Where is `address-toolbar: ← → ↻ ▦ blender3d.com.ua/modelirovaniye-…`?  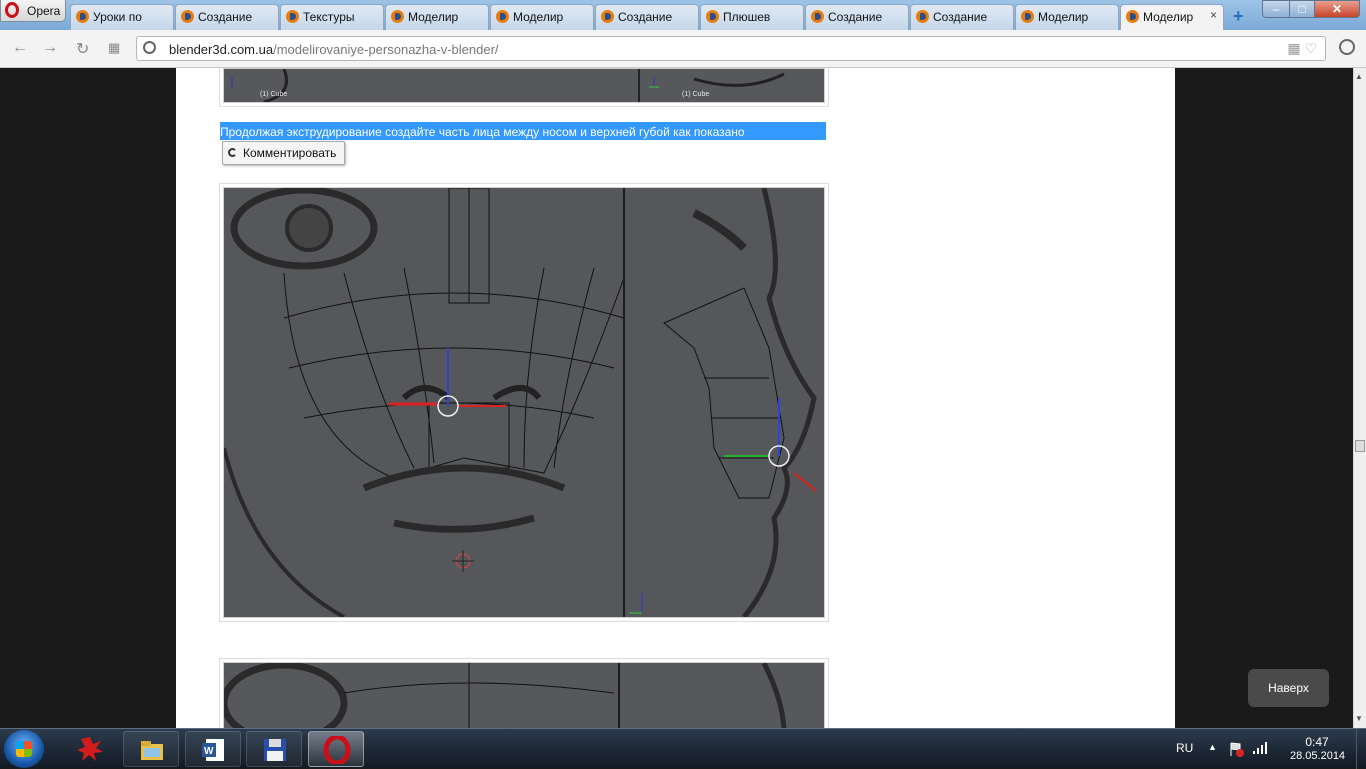 address-toolbar: ← → ↻ ▦ blender3d.com.ua/modelirovaniye-… is located at coordinates (683, 49).